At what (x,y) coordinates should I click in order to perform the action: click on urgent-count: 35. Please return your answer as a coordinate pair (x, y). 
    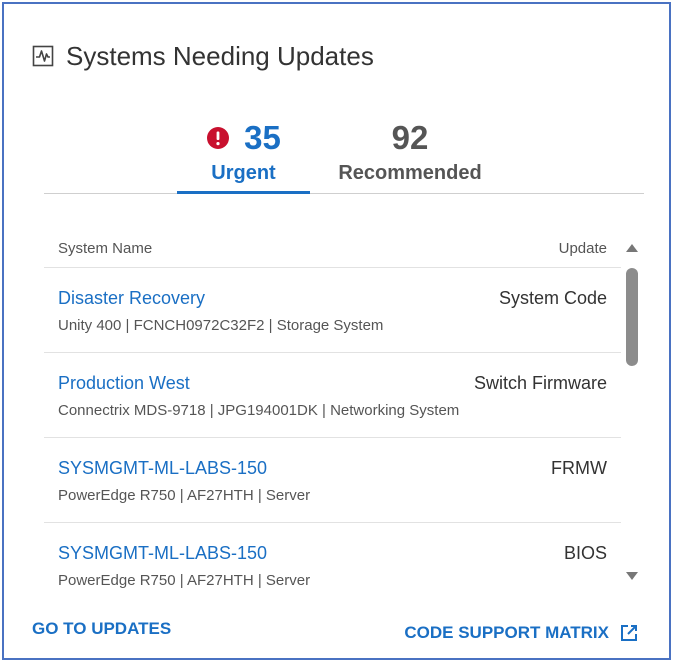
    Looking at the image, I should click on (262, 137).